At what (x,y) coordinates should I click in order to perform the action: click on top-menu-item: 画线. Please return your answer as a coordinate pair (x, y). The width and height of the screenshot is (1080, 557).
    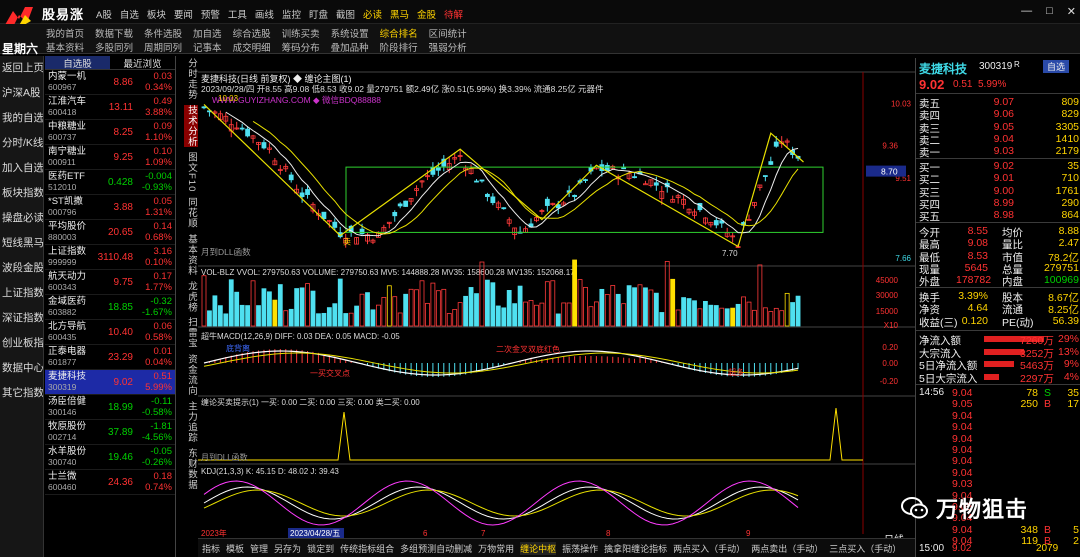
    Looking at the image, I should click on (264, 14).